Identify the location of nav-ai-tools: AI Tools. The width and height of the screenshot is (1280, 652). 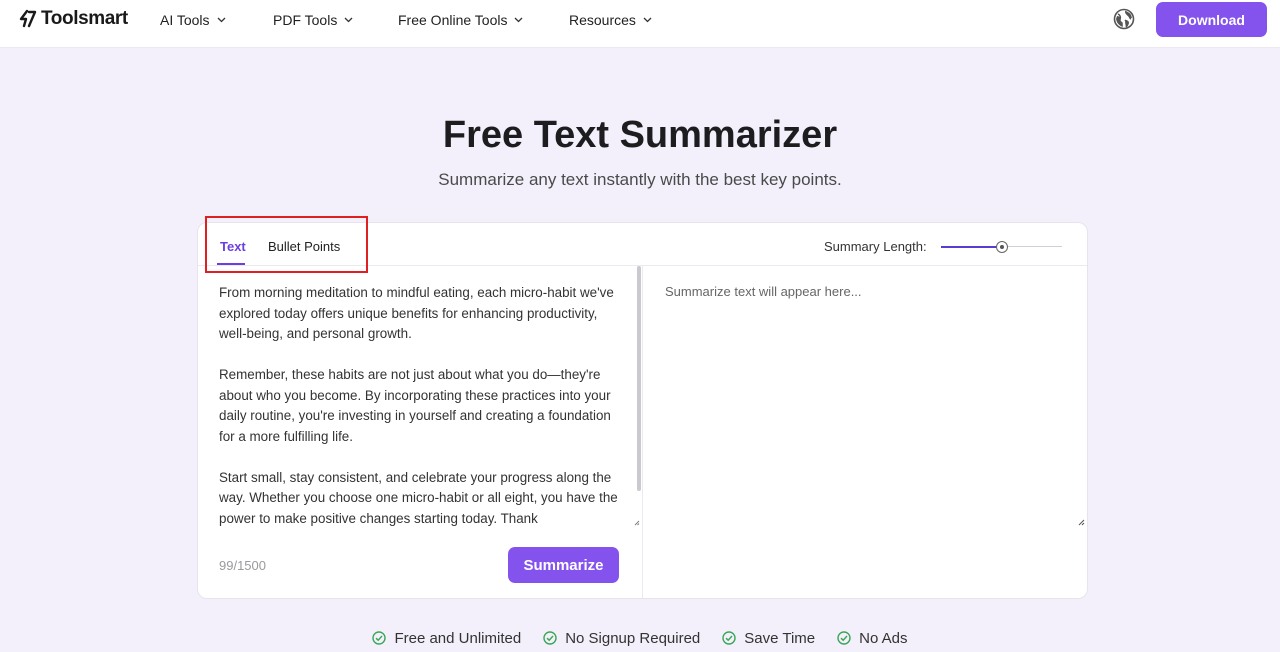
(193, 20).